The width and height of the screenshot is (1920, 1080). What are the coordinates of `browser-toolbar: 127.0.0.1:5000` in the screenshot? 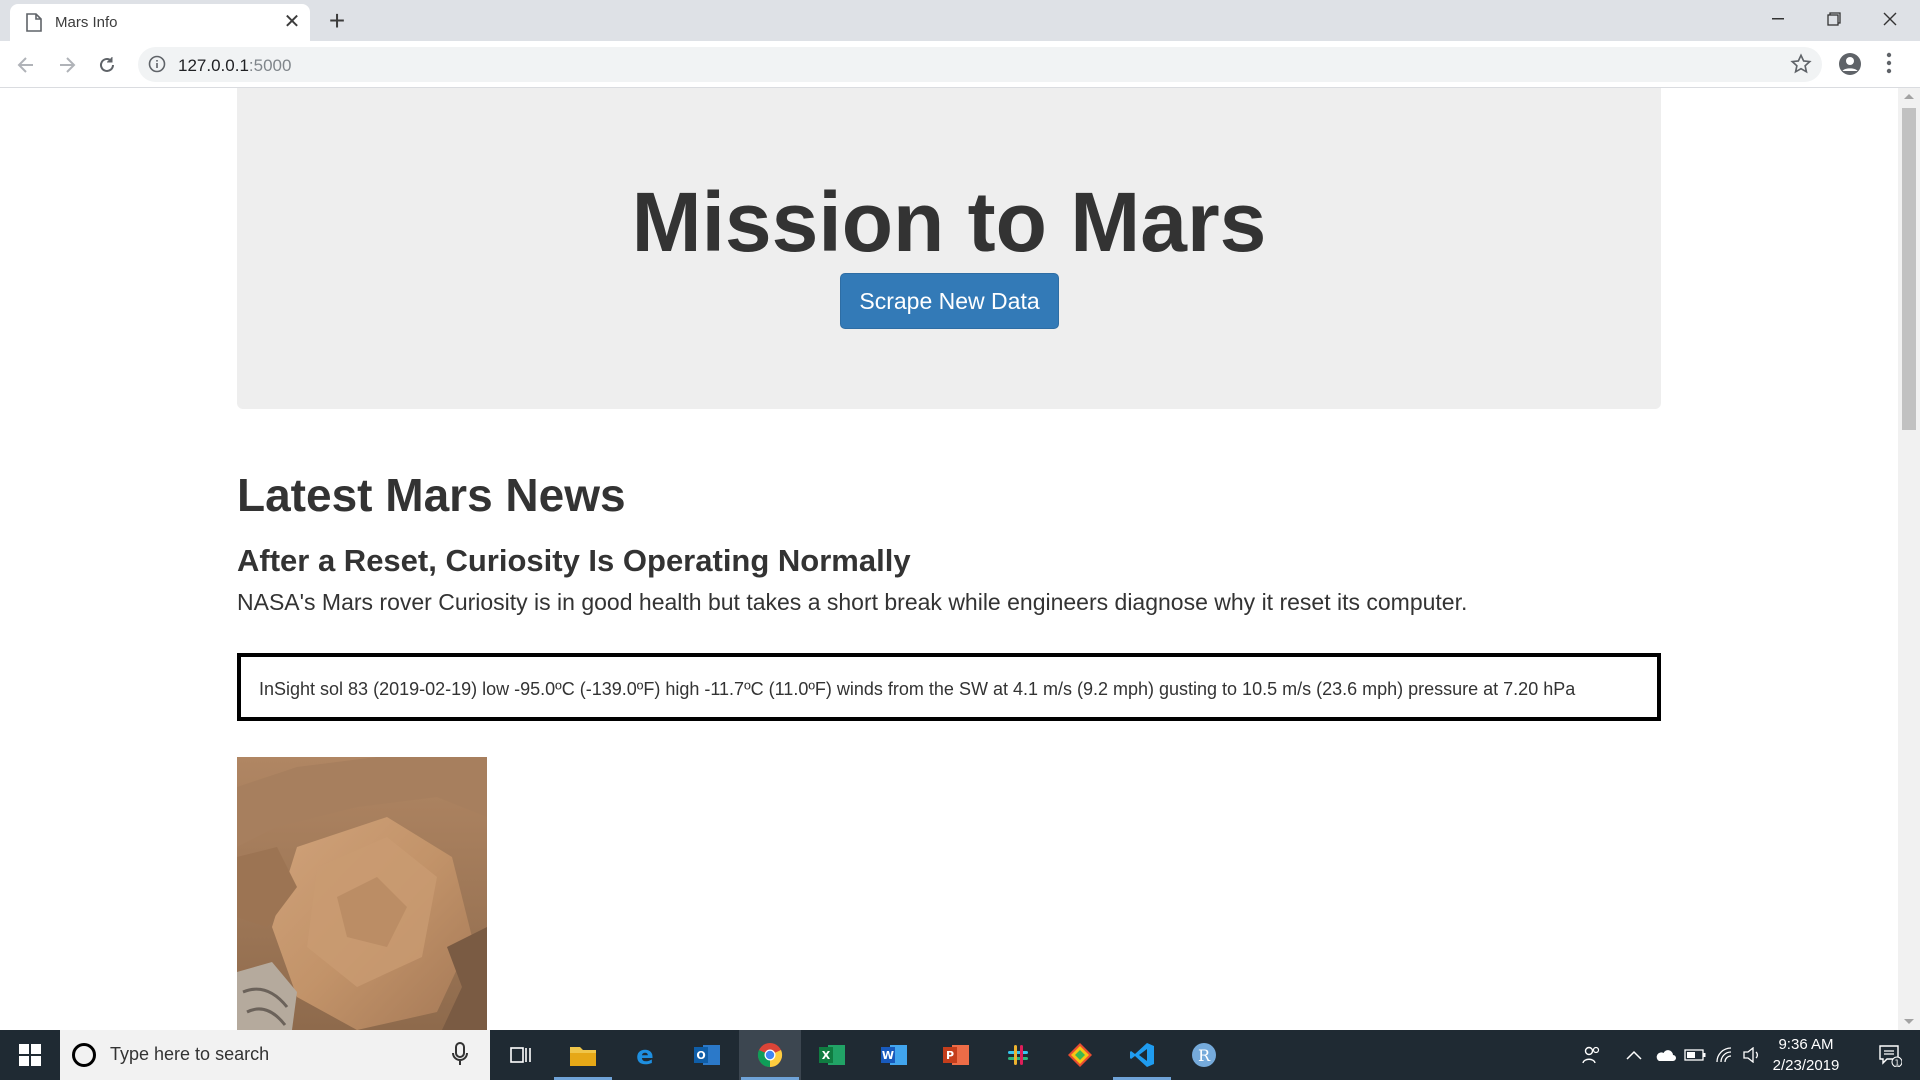 It's located at (960, 64).